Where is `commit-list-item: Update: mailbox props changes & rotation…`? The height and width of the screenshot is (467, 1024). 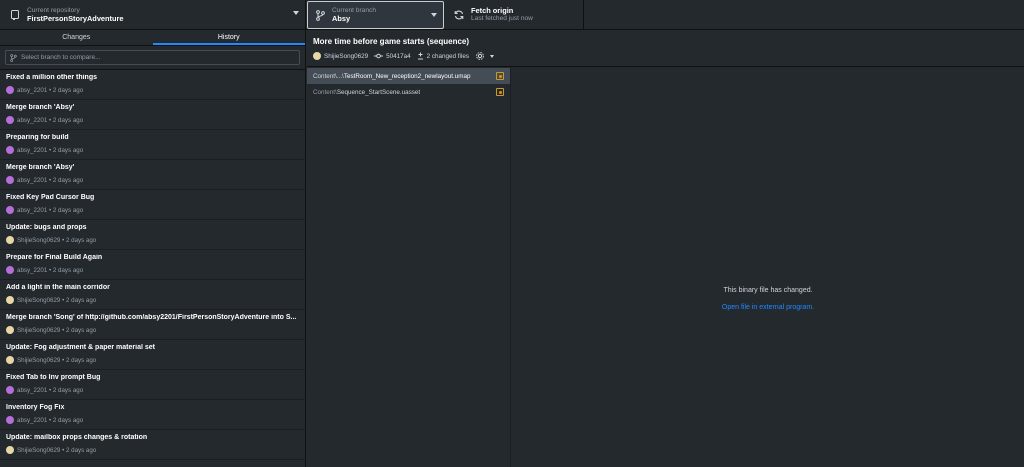
commit-list-item: Update: mailbox props changes & rotation… is located at coordinates (152, 445).